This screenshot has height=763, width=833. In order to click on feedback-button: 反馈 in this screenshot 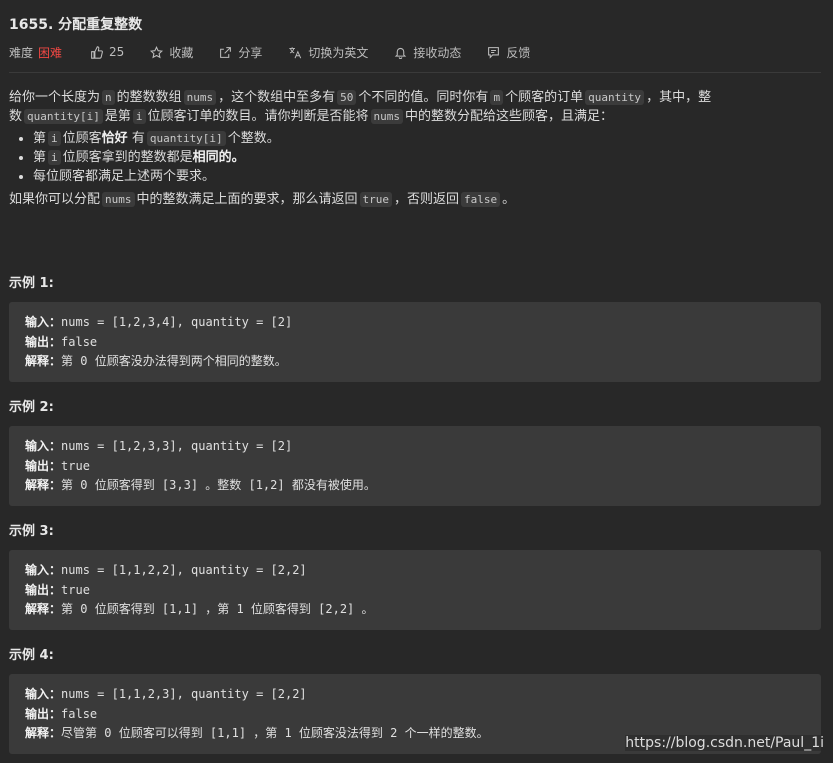, I will do `click(508, 52)`.